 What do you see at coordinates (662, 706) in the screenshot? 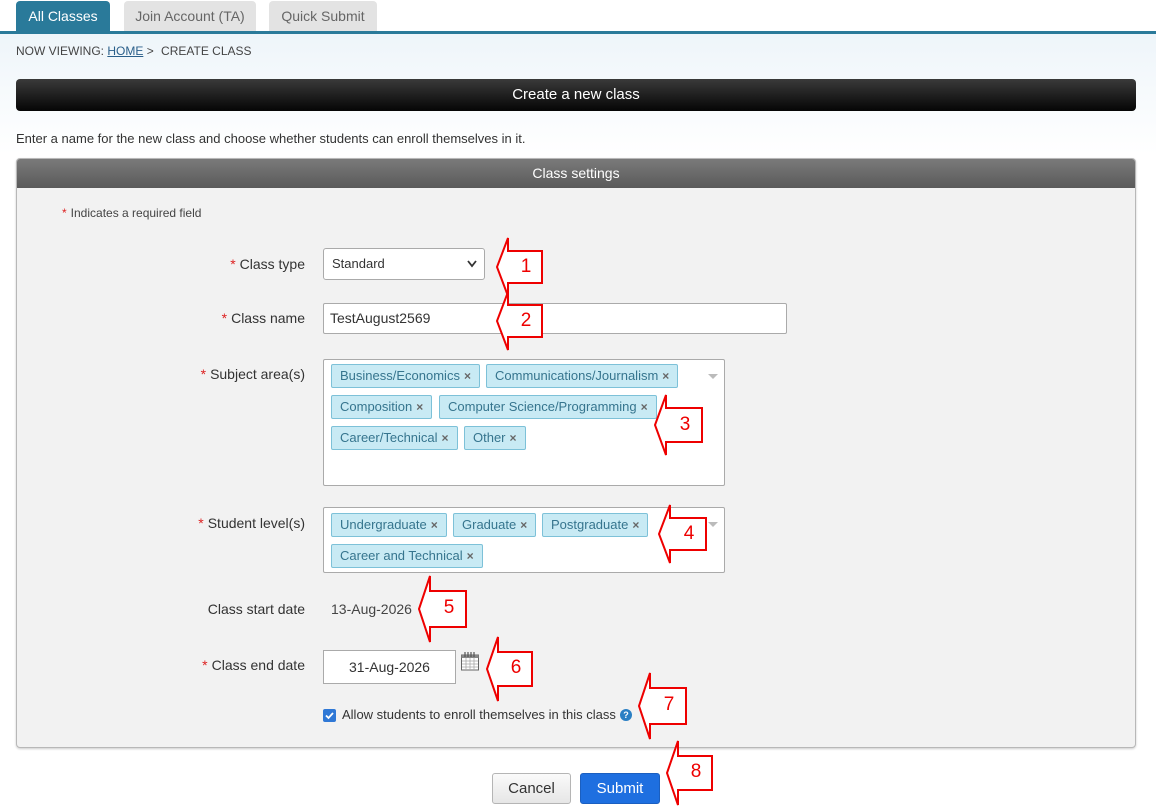
I see `callout-arrow: 7` at bounding box center [662, 706].